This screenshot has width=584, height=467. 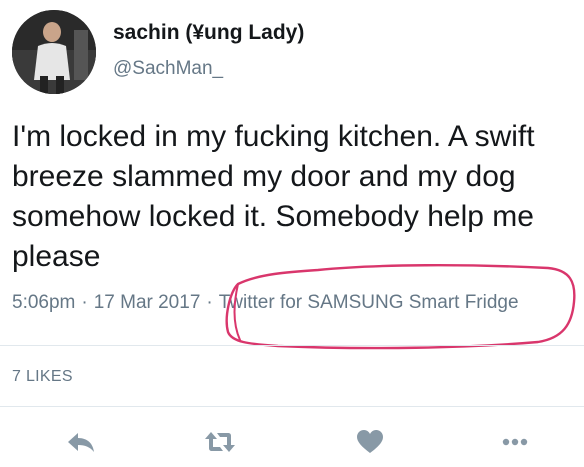 I want to click on display-name: sachin (¥ung Lady), so click(x=208, y=33).